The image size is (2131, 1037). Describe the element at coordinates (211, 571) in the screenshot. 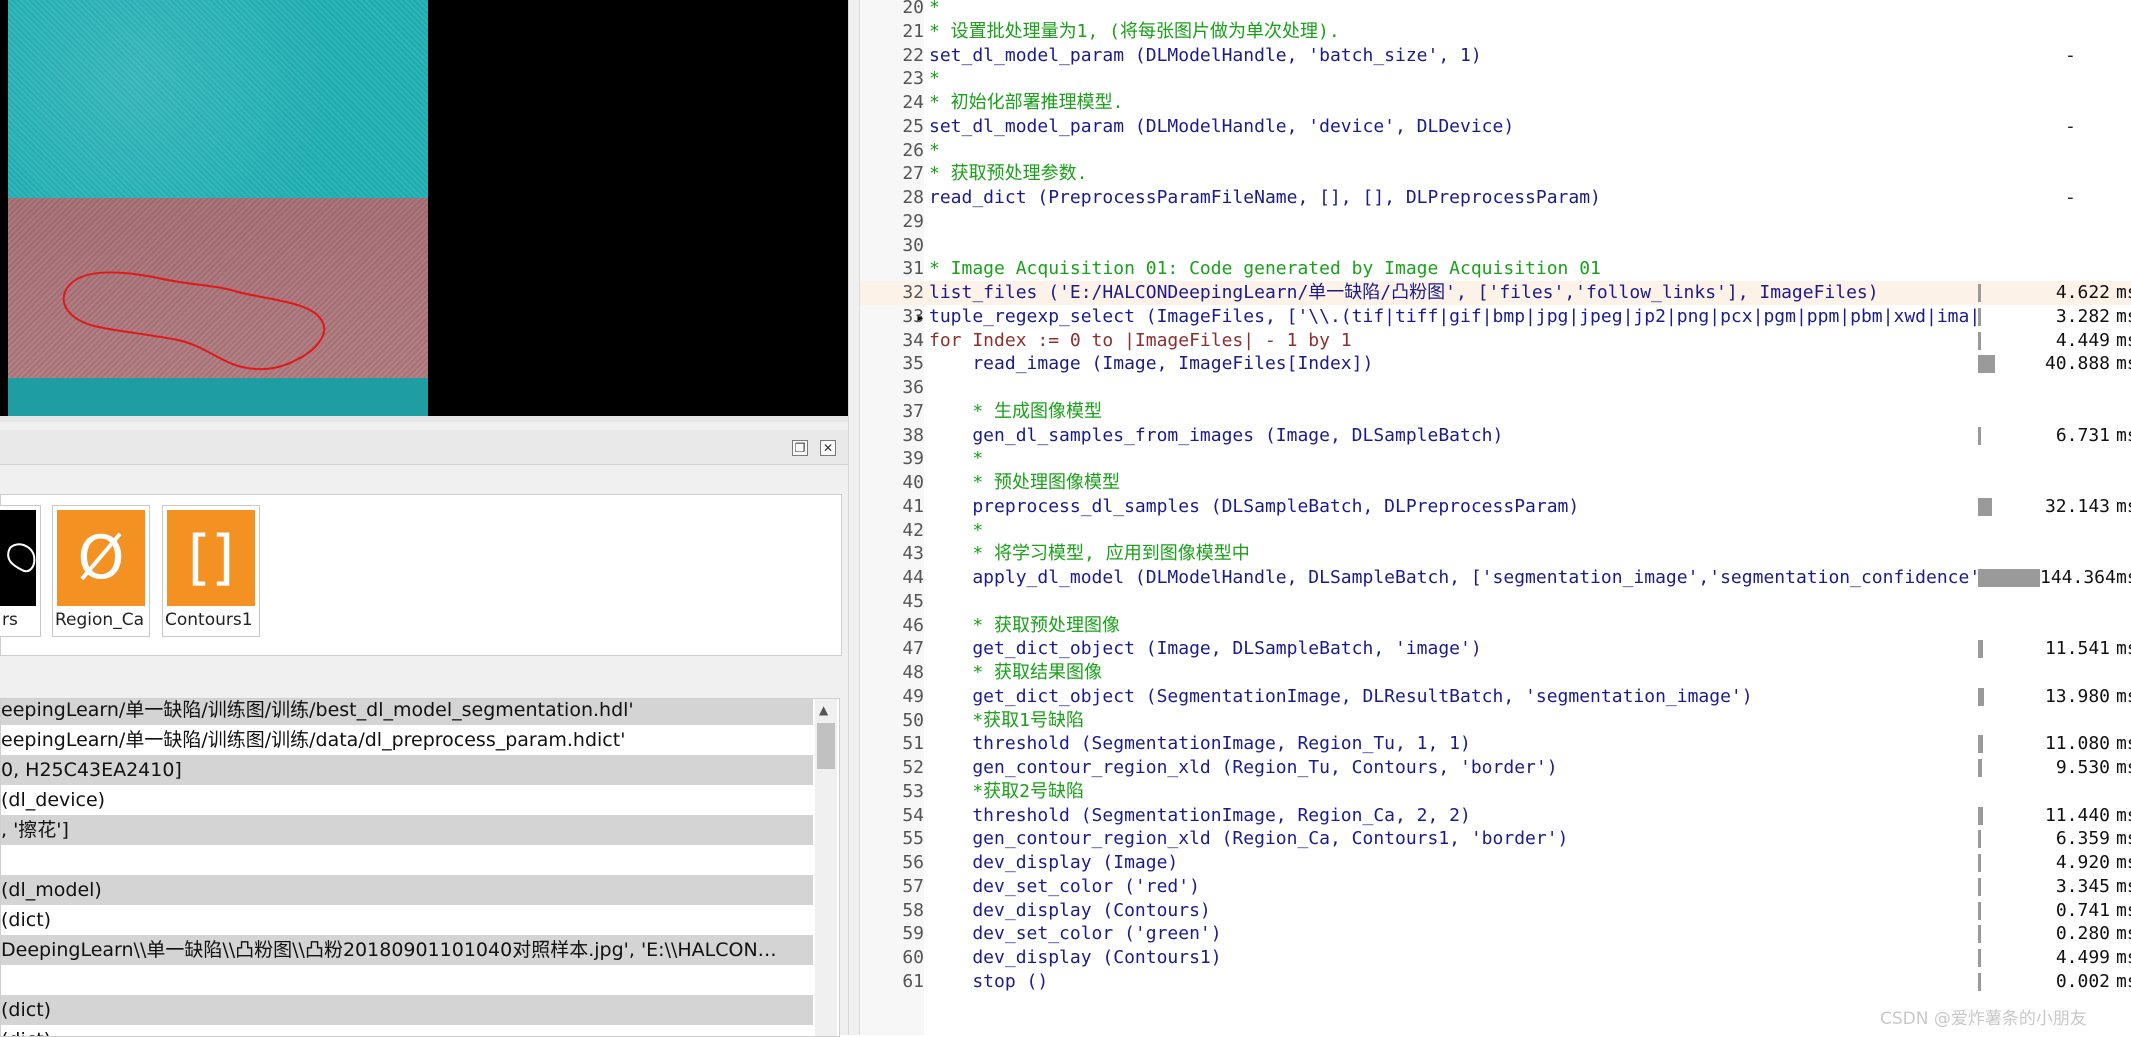

I see `iconic-variable-contours1: [] Contours1` at that location.